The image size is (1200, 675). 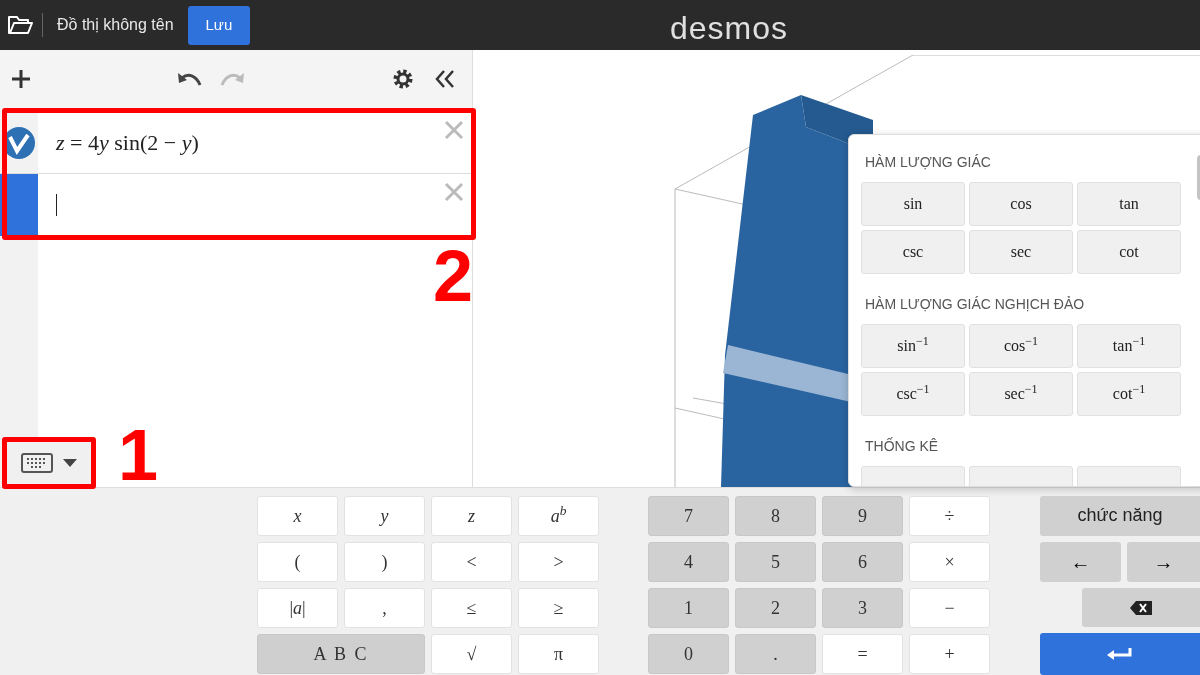 I want to click on keypad-key: 3, so click(x=862, y=608).